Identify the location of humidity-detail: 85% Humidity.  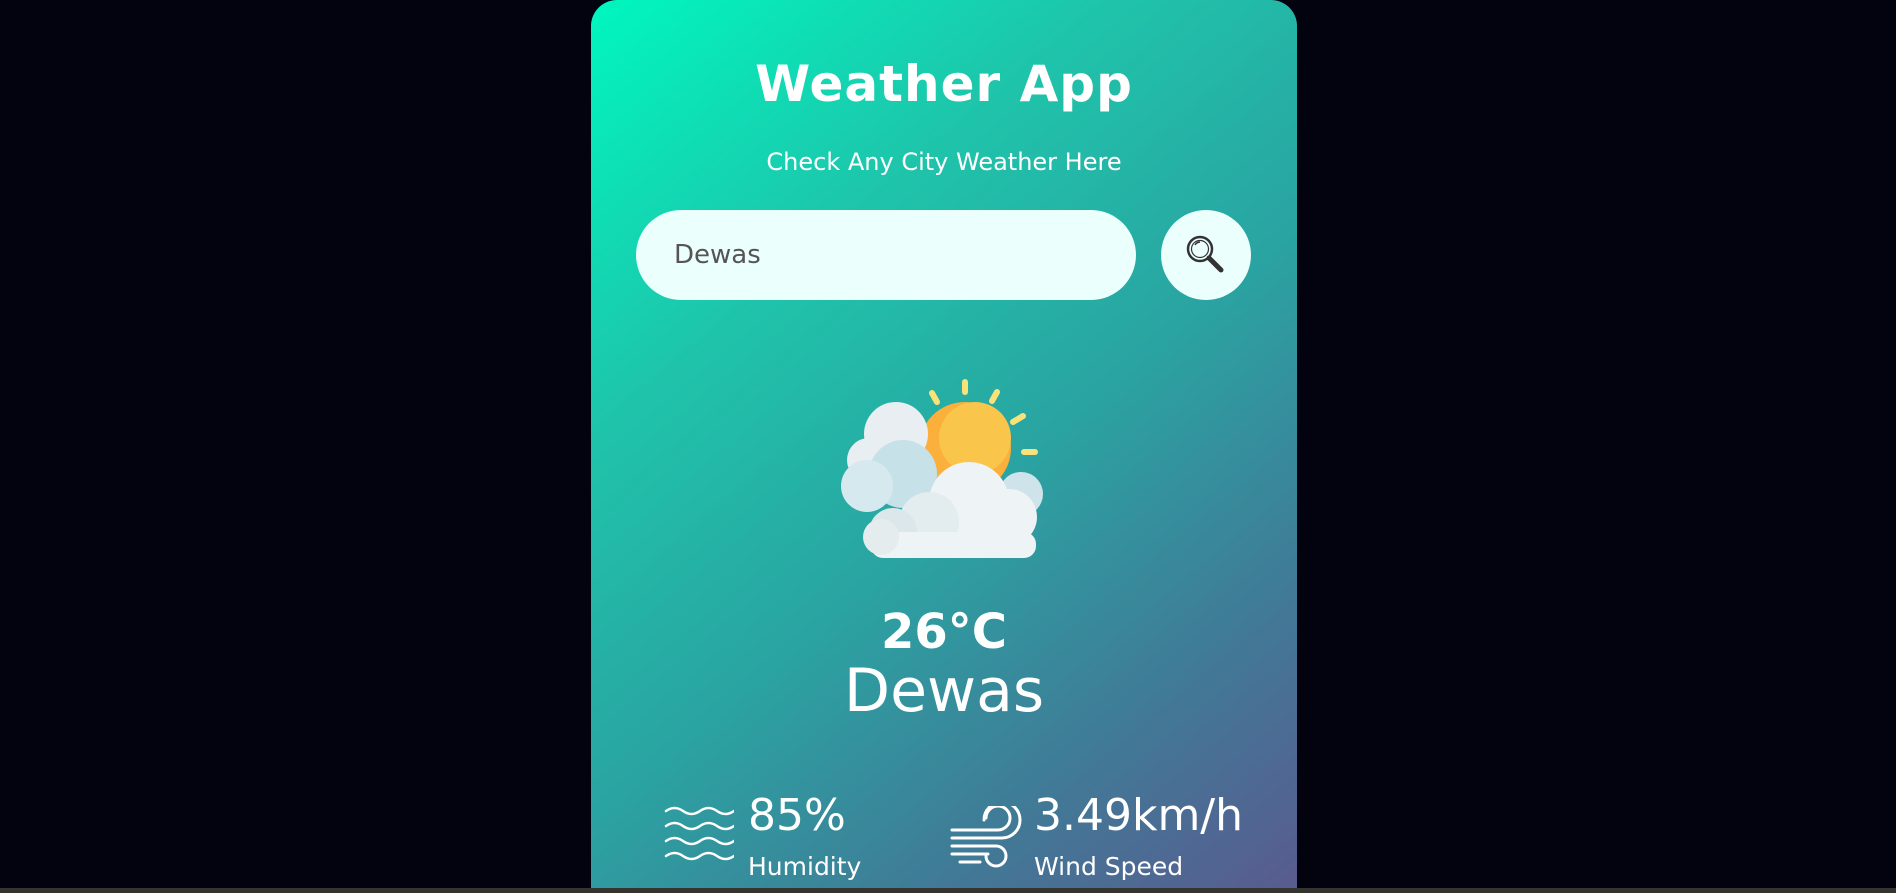
(784, 839).